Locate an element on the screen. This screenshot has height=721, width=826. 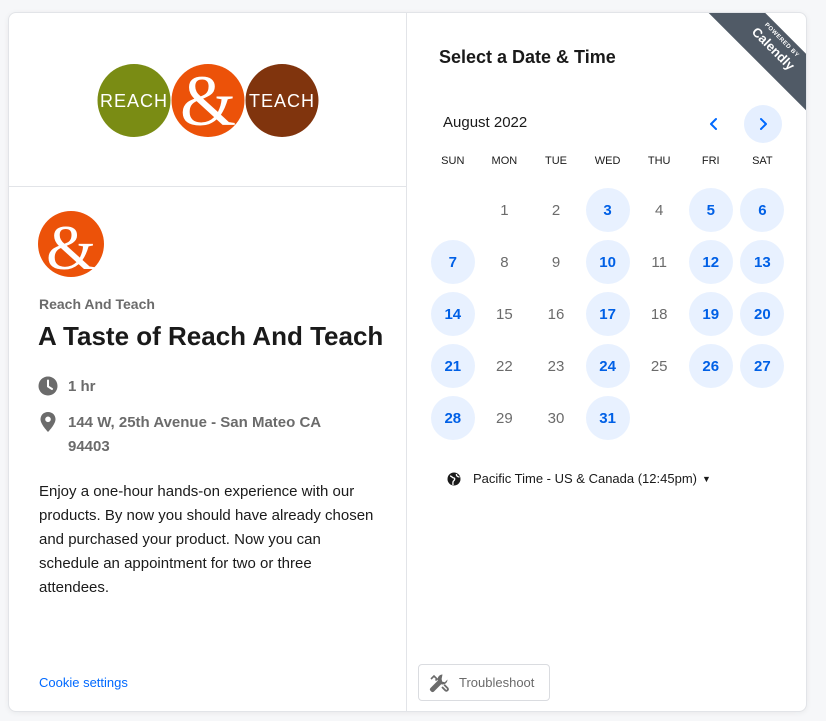
day-number: 23 is located at coordinates (556, 366).